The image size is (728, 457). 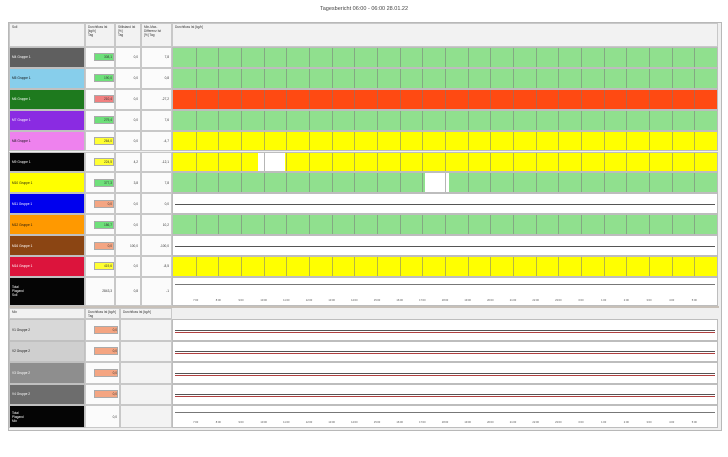 What do you see at coordinates (363, 162) in the screenshot?
I see `table-row: M9 Gruppe 1 224,5 4,2 -12,1` at bounding box center [363, 162].